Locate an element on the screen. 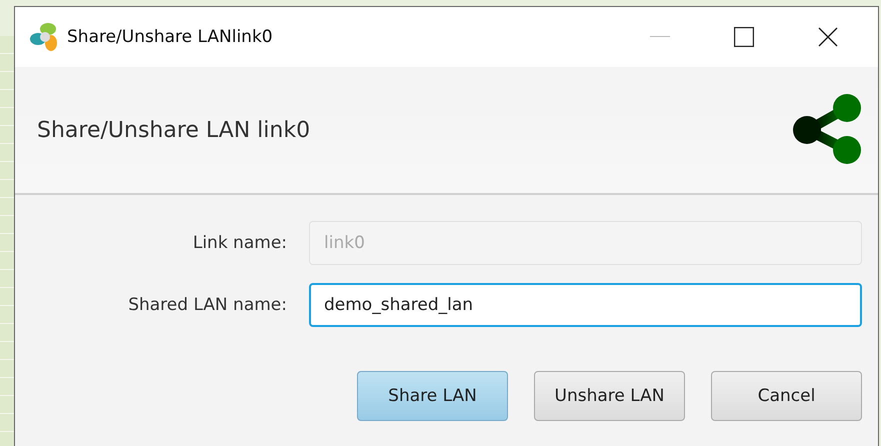 The image size is (881, 446). field-label: Shared LAN name: is located at coordinates (207, 305).